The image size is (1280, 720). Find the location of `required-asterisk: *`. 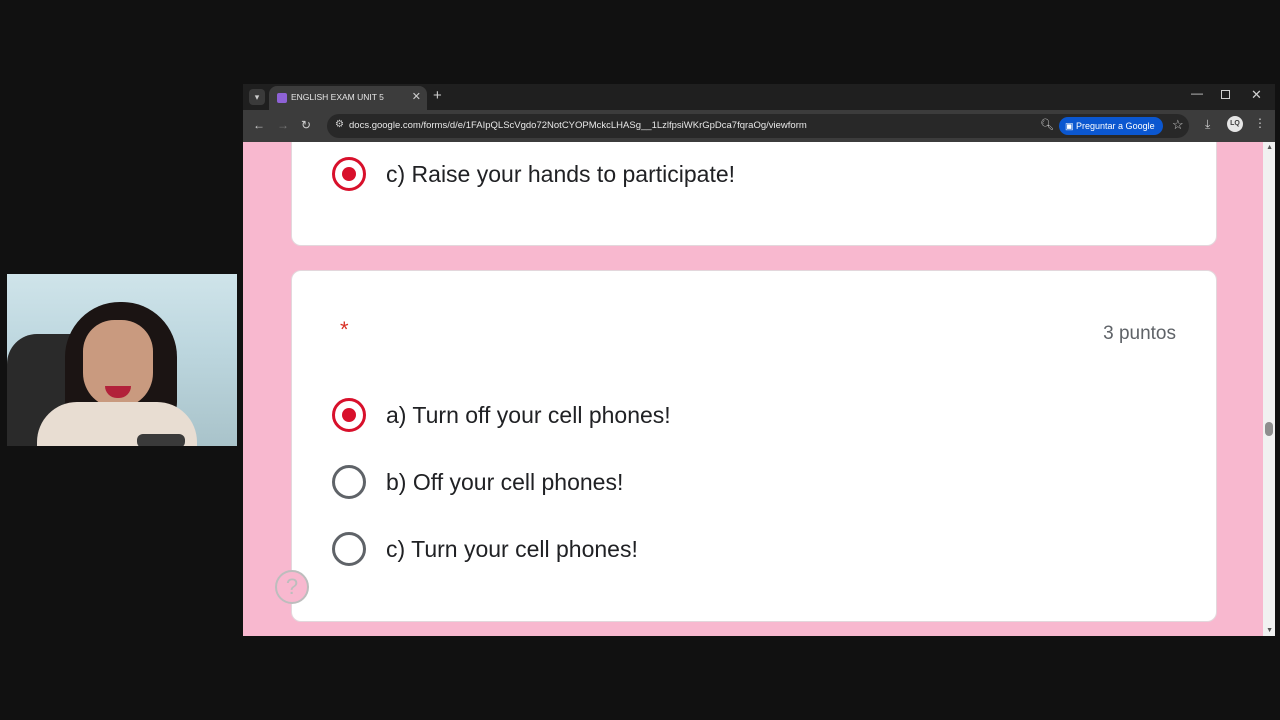

required-asterisk: * is located at coordinates (344, 329).